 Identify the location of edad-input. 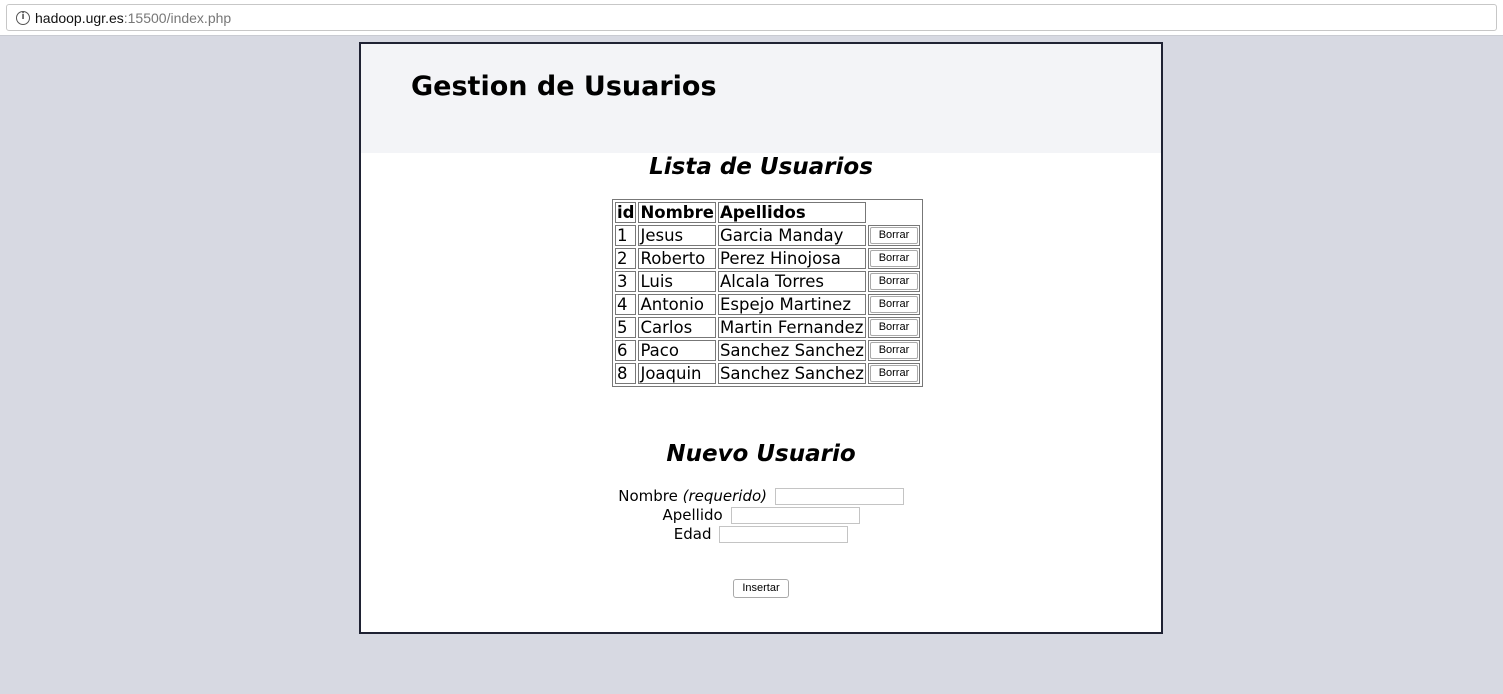
(784, 534).